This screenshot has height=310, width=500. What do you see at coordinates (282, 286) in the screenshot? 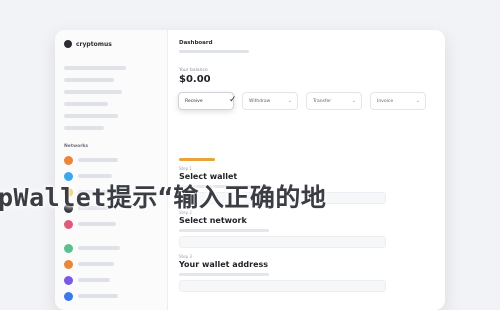
I see `wallet-address-field` at bounding box center [282, 286].